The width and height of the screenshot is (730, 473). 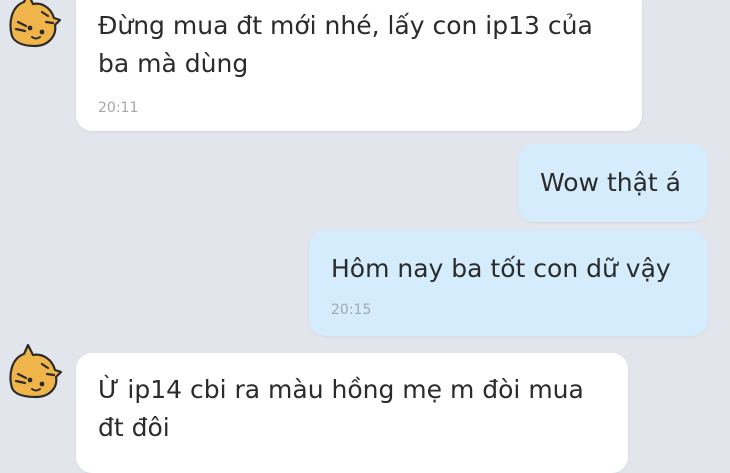 I want to click on message-line: Ừ ip14 cbi ra màu hồng mẹ m đòi mua, so click(x=341, y=389).